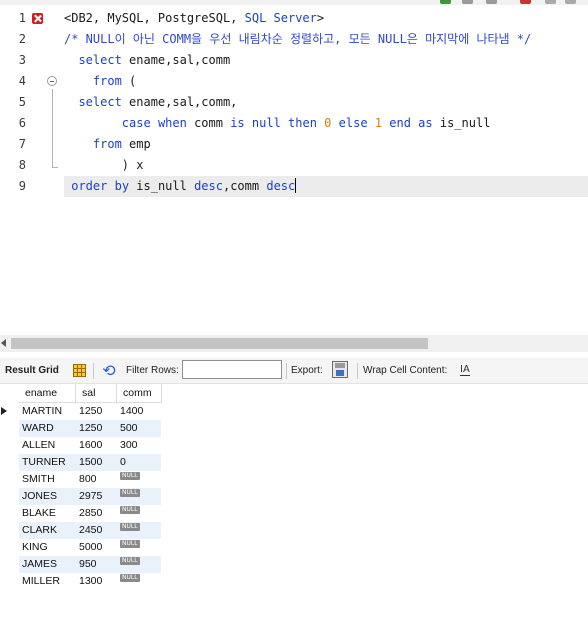 This screenshot has width=588, height=629. Describe the element at coordinates (47, 547) in the screenshot. I see `cell-ename: KING` at that location.